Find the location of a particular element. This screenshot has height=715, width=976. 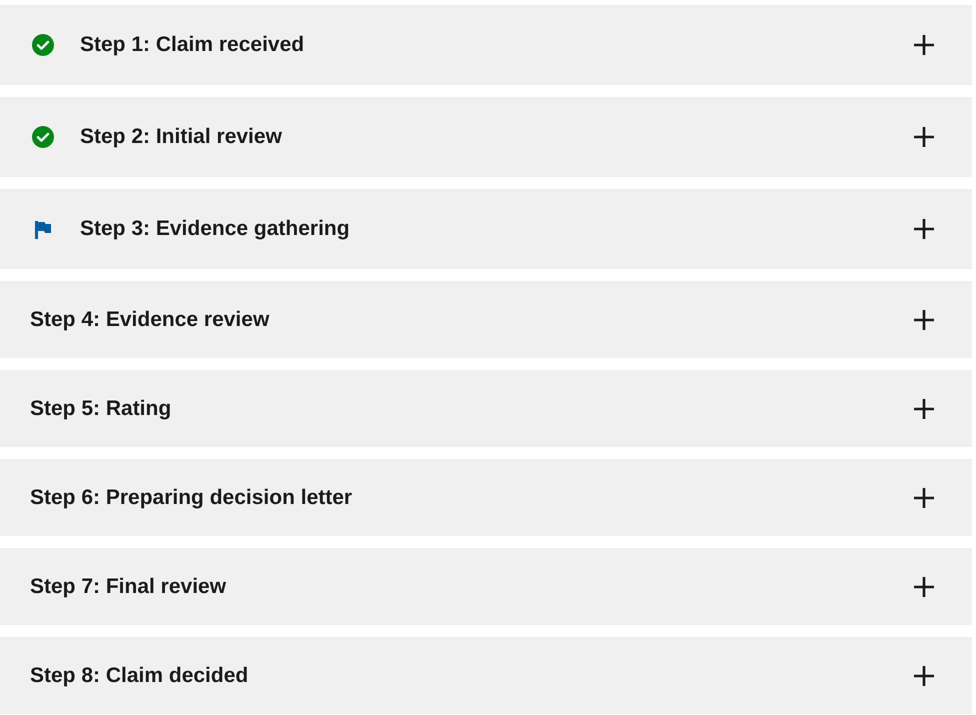

accordion-header: Step 8: Claim decided is located at coordinates (486, 675).